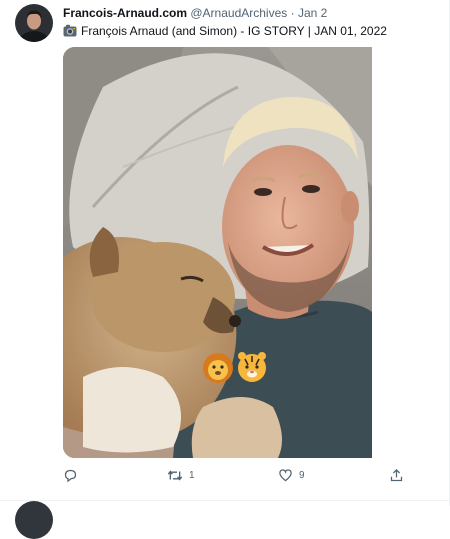 The width and height of the screenshot is (450, 539). I want to click on author-name: Francois-Arnaud.com, so click(125, 13).